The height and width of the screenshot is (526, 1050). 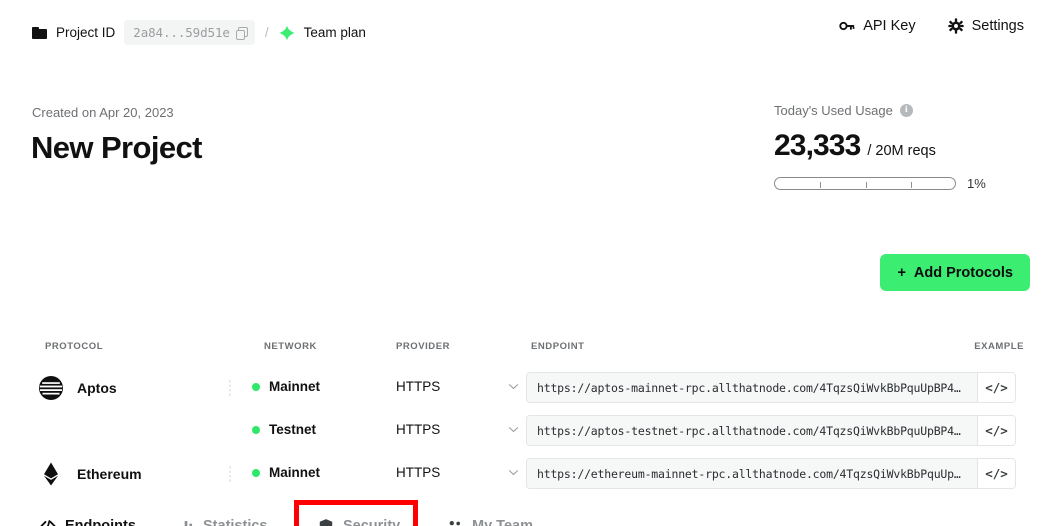 What do you see at coordinates (976, 183) in the screenshot?
I see `usage-percent: 1%` at bounding box center [976, 183].